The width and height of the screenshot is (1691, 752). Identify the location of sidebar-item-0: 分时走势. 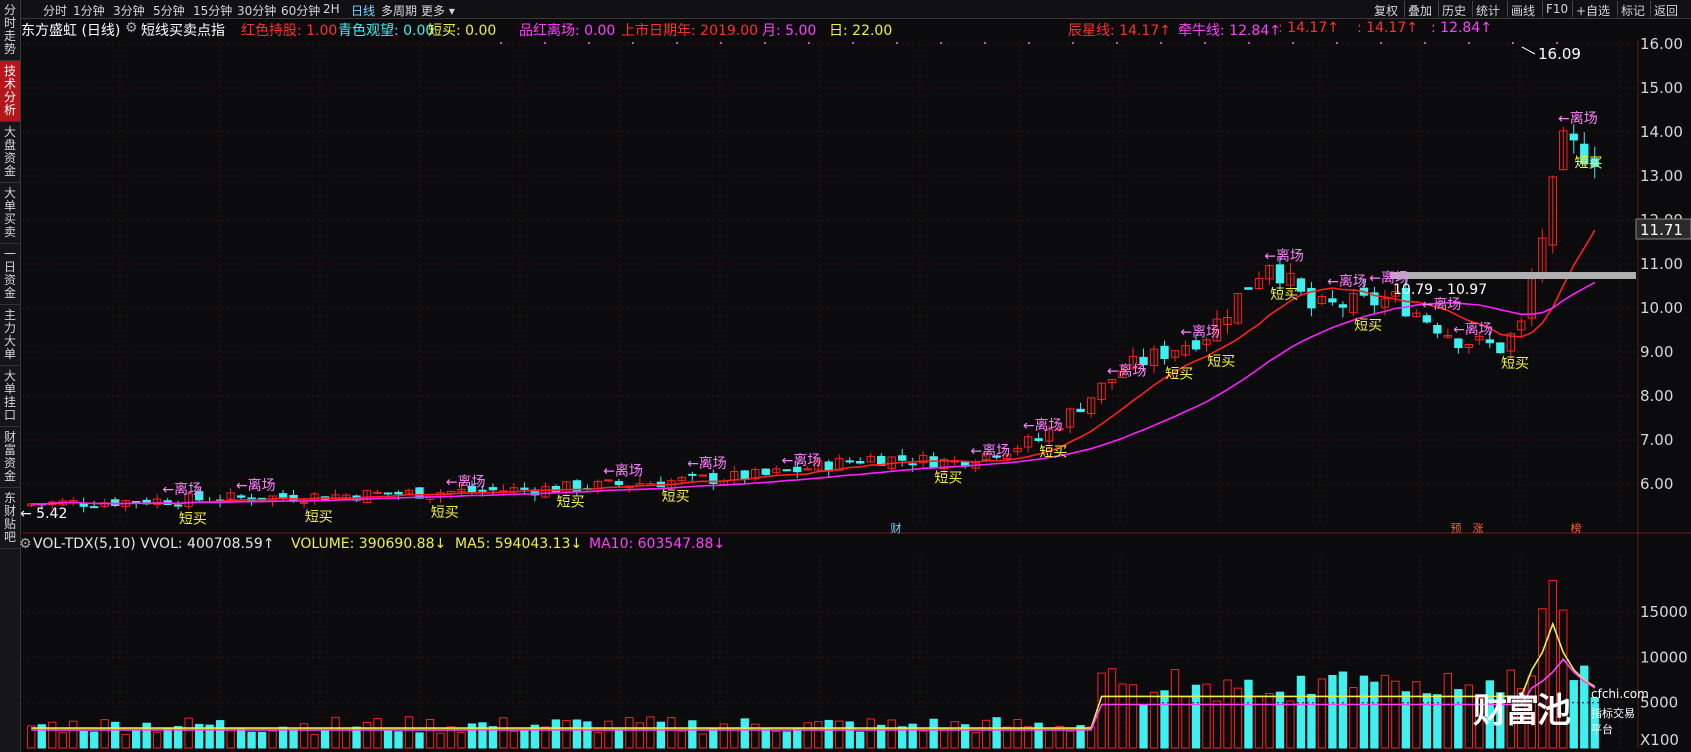
(10, 30).